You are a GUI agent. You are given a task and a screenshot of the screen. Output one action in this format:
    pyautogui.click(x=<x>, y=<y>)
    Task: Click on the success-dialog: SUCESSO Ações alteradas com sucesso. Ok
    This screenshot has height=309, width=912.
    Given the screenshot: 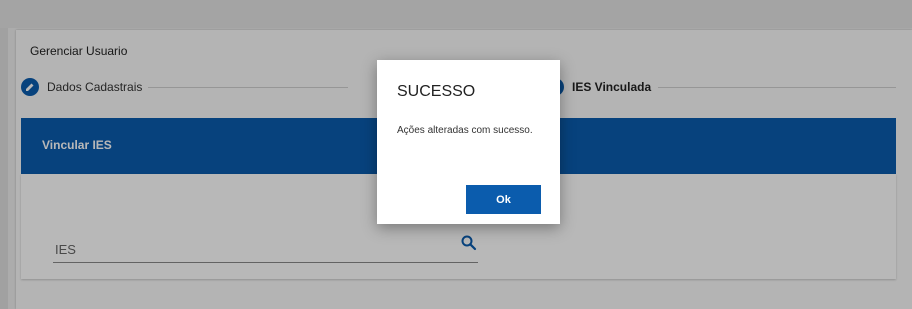 What is the action you would take?
    pyautogui.click(x=468, y=142)
    